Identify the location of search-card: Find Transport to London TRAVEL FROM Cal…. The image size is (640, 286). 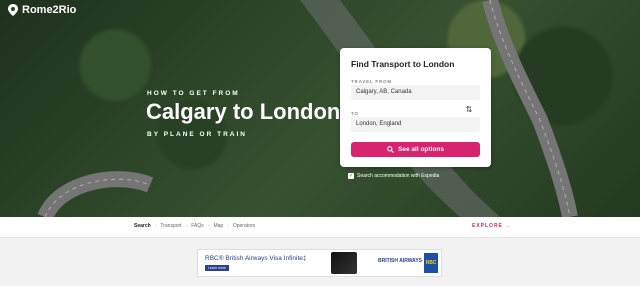
(415, 107).